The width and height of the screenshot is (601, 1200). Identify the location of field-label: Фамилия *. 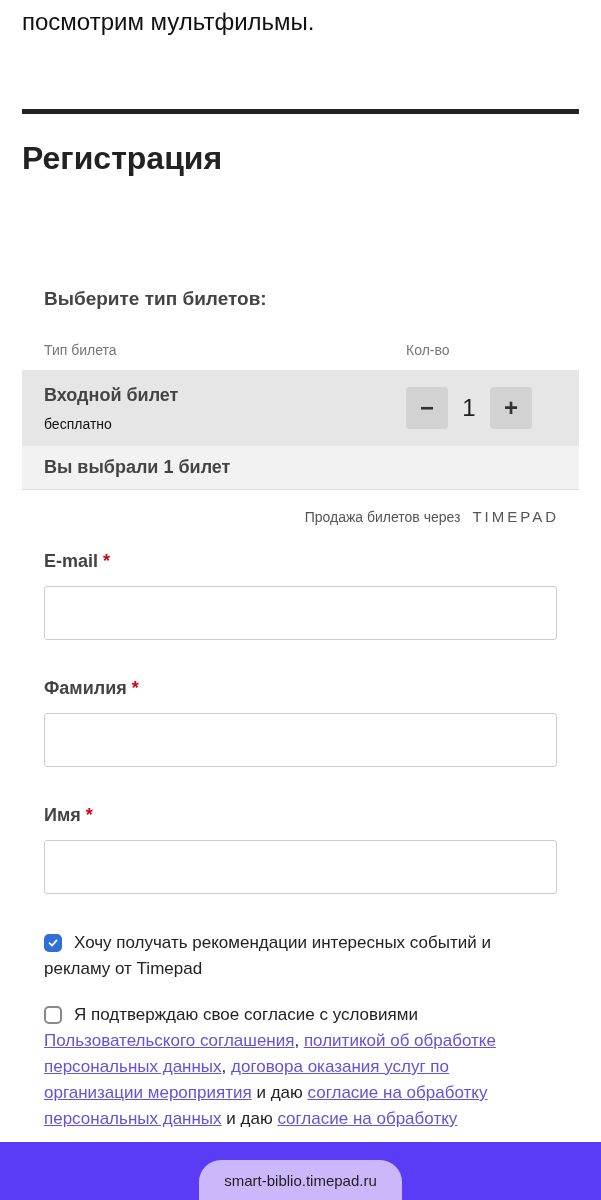
(92, 688).